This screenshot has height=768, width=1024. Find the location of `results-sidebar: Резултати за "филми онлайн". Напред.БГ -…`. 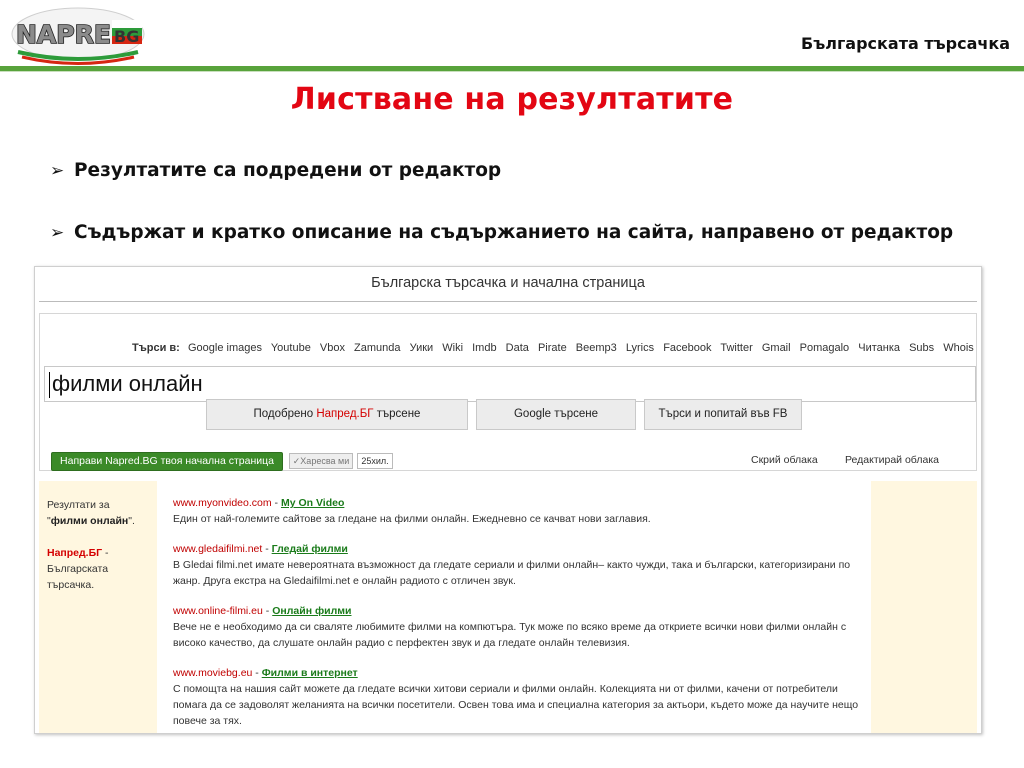

results-sidebar: Резултати за "филми онлайн". Напред.БГ -… is located at coordinates (98, 607).